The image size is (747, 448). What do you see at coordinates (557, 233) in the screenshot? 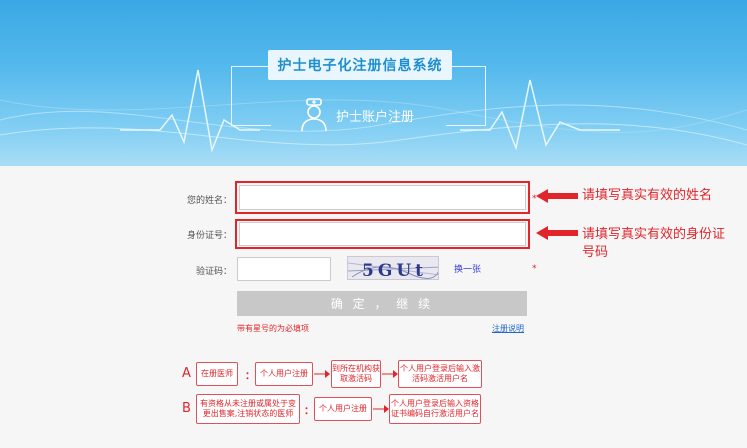
I see `id-hint-arrow-icon` at bounding box center [557, 233].